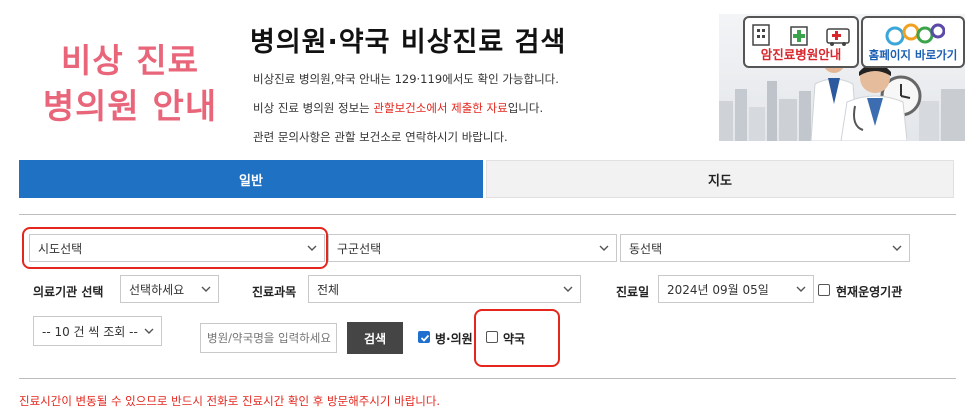 The height and width of the screenshot is (417, 966). What do you see at coordinates (718, 289) in the screenshot?
I see `date-select-value: 2024년 09월 05일` at bounding box center [718, 289].